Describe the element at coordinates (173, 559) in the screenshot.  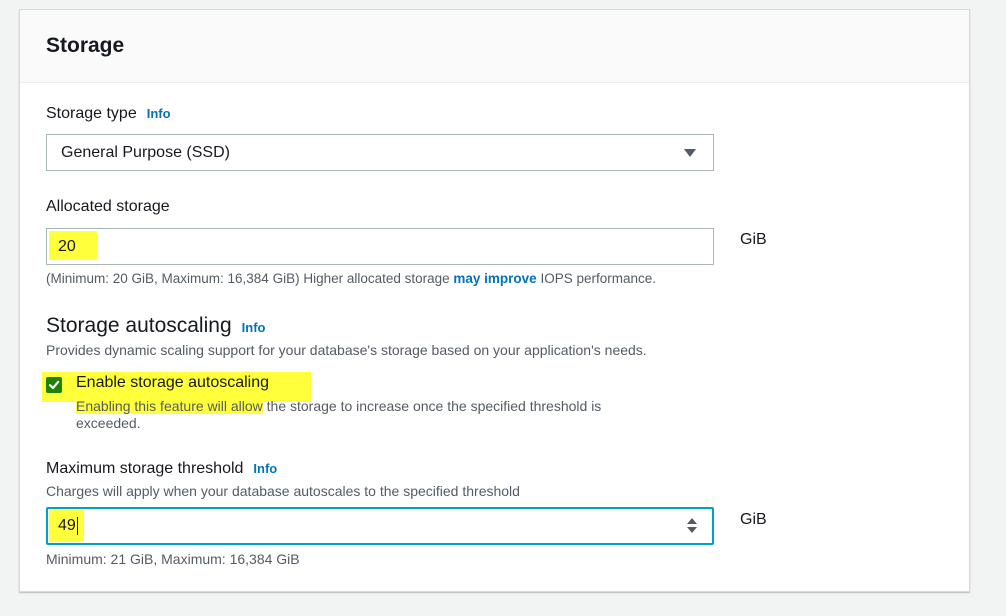
I see `max-threshold-hint: Minimum: 21 GiB, Maximum: 16,384 GiB` at that location.